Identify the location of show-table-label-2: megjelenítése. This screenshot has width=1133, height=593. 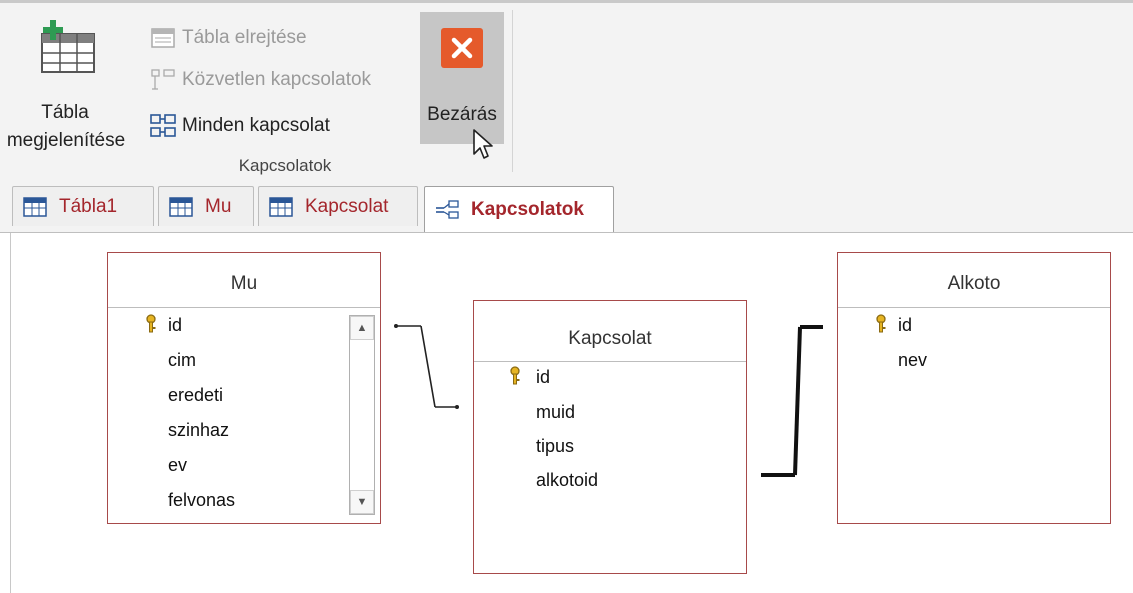
(66, 140).